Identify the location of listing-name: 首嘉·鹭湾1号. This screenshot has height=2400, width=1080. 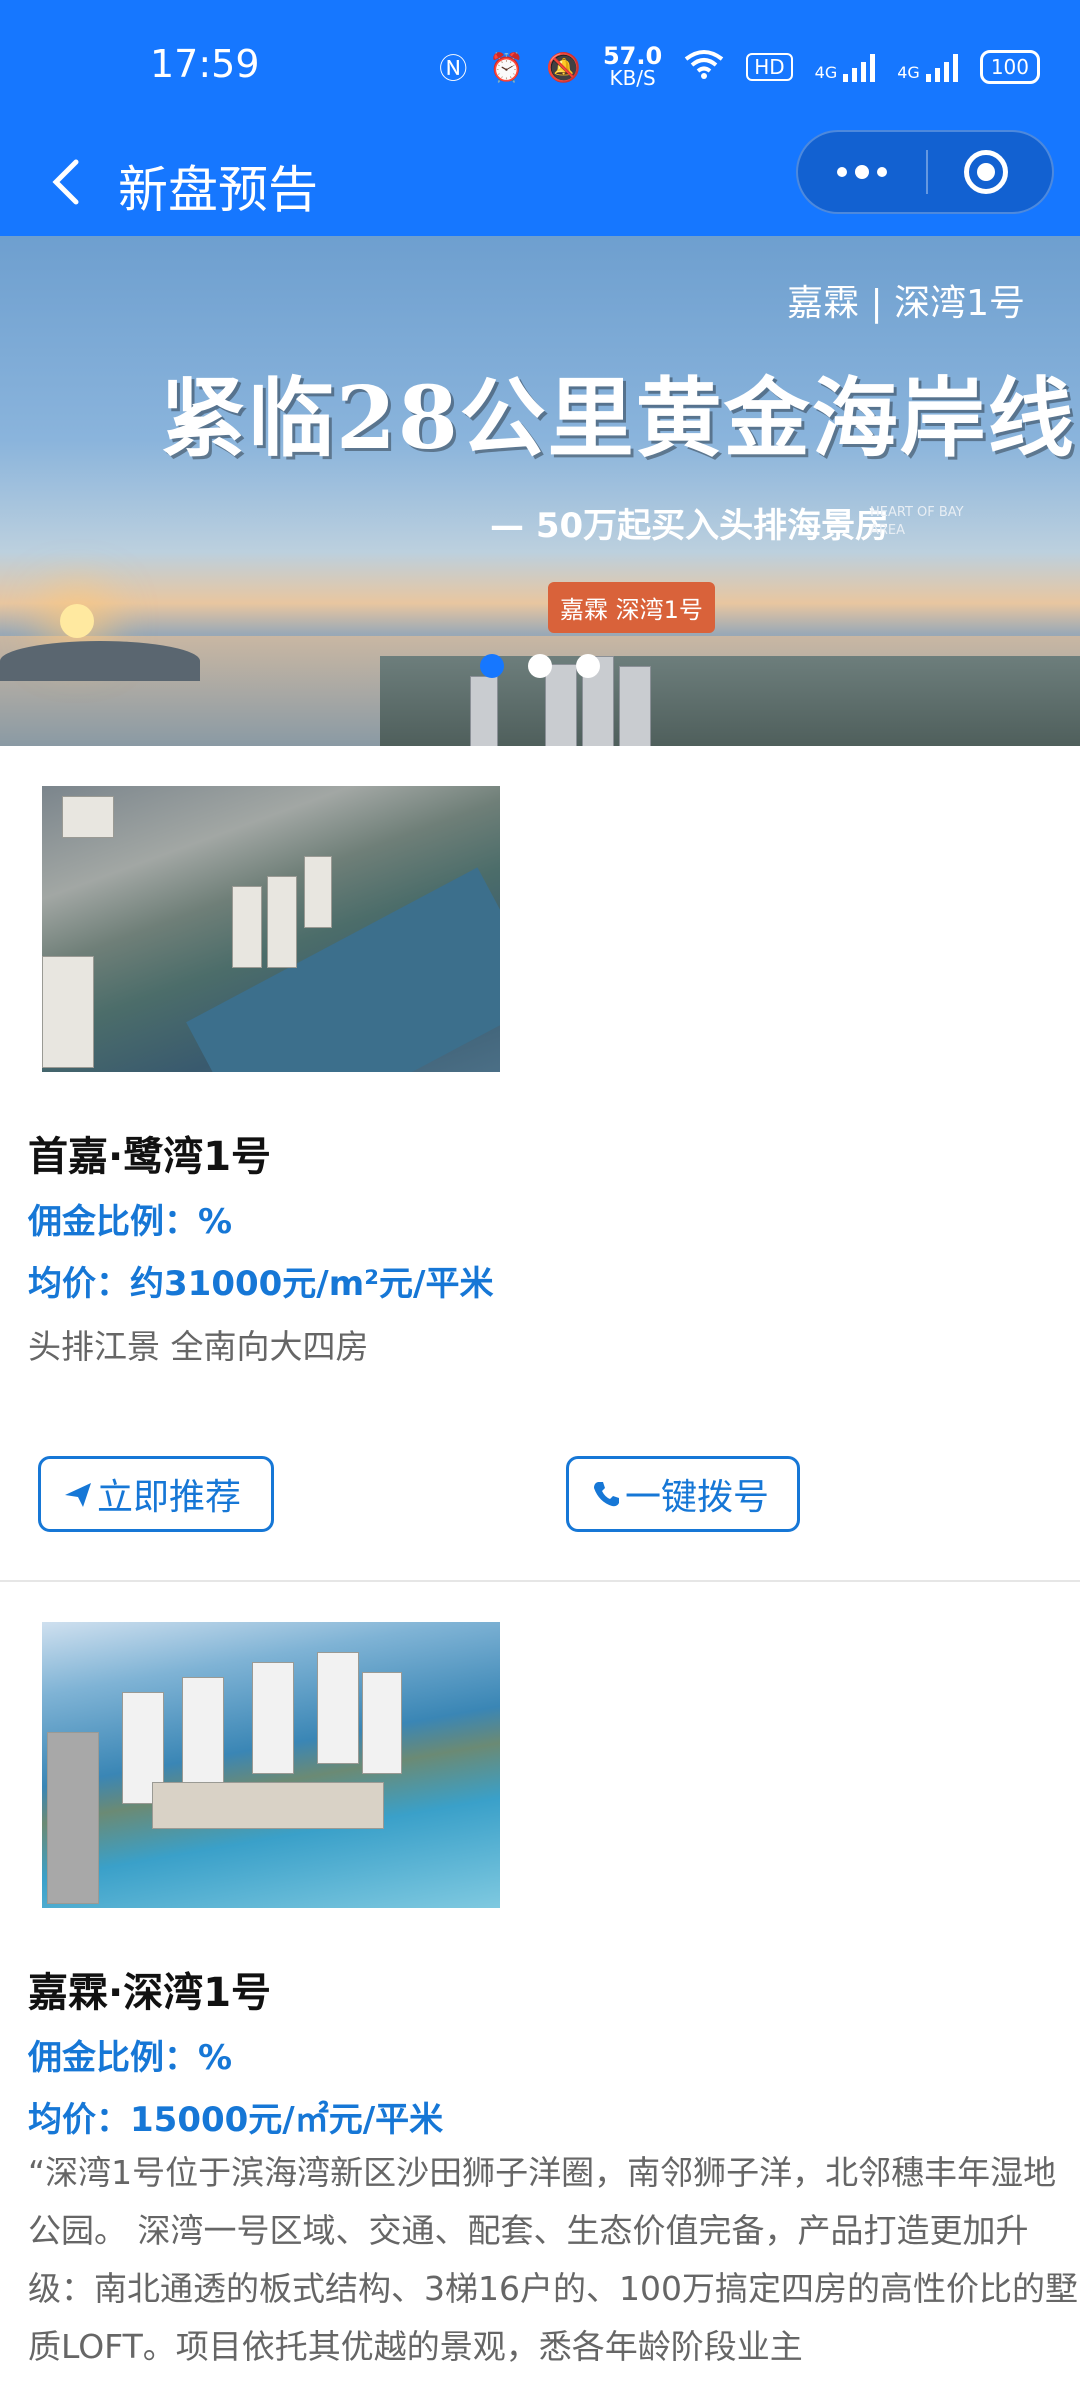
(150, 1157).